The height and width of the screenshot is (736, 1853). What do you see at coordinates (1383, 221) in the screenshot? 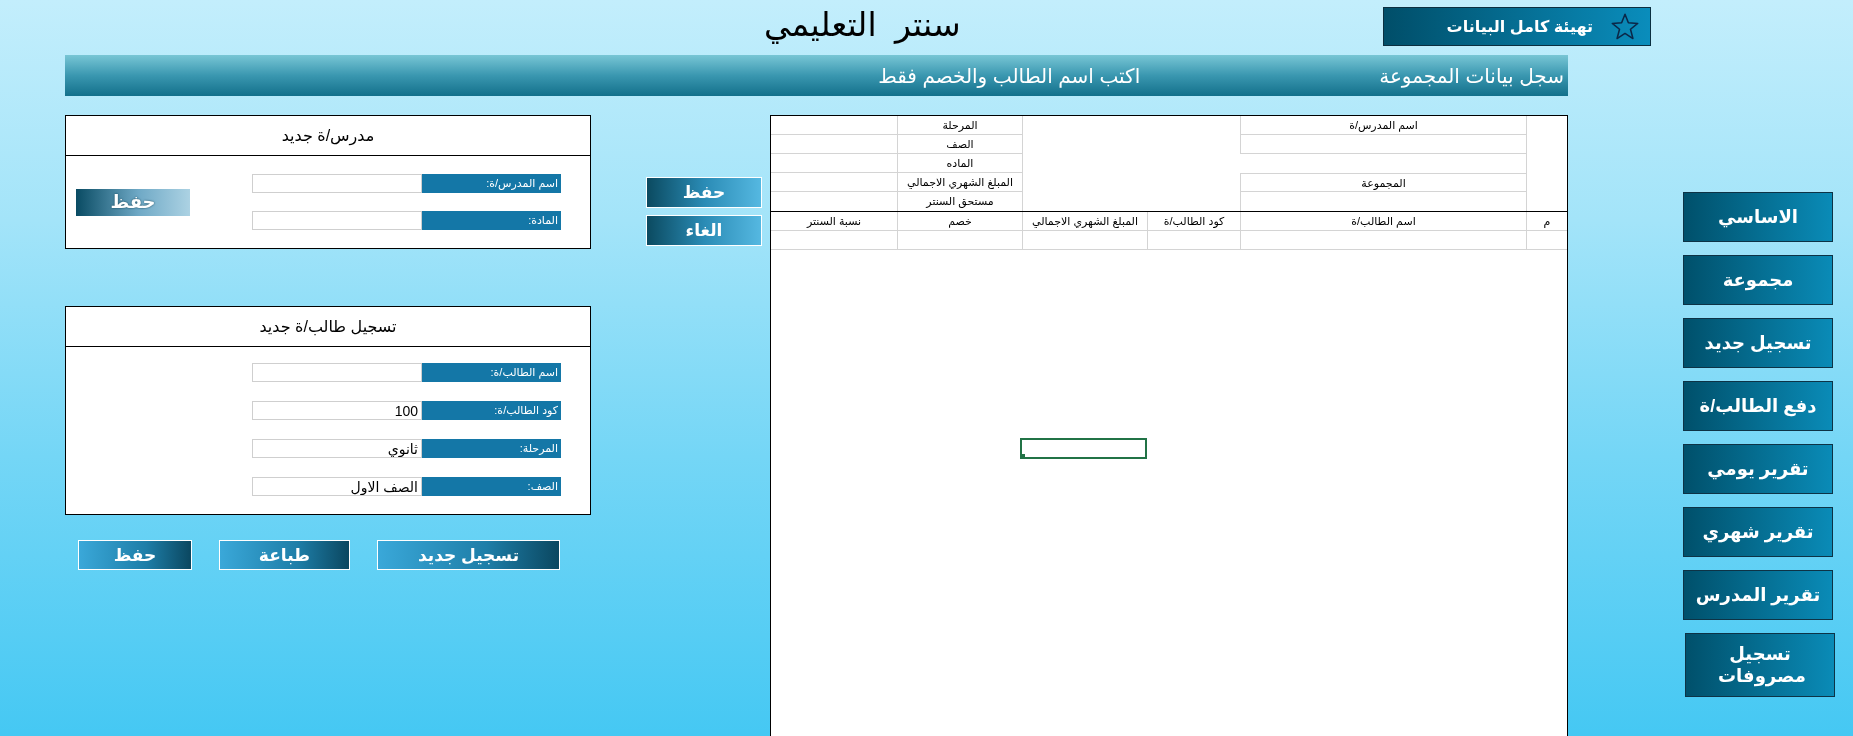
I see `column-header: اسم الطالب/ة` at bounding box center [1383, 221].